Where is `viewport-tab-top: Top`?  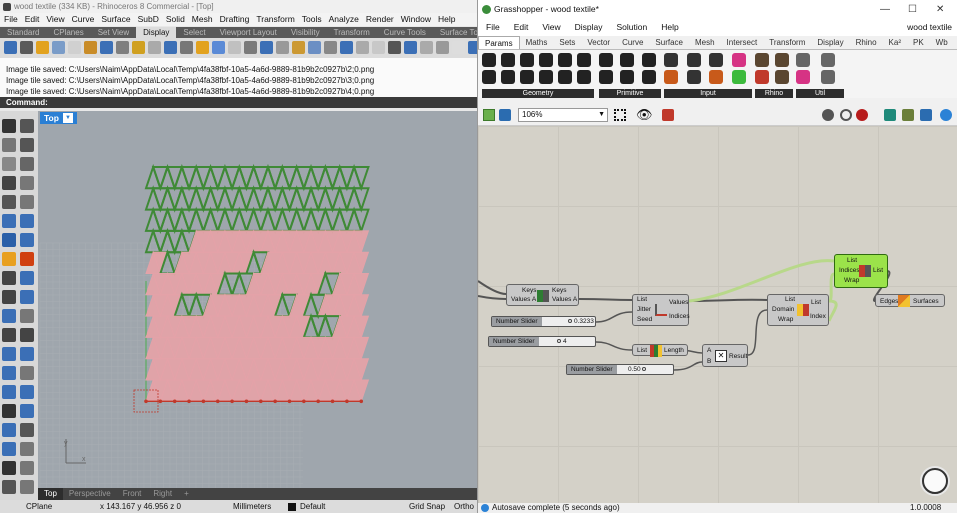 viewport-tab-top: Top is located at coordinates (50, 494).